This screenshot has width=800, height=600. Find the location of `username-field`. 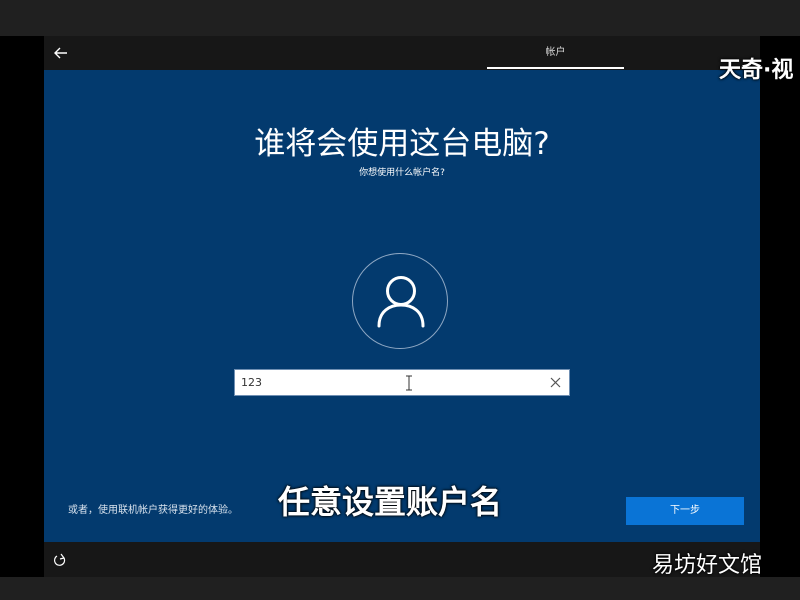

username-field is located at coordinates (402, 382).